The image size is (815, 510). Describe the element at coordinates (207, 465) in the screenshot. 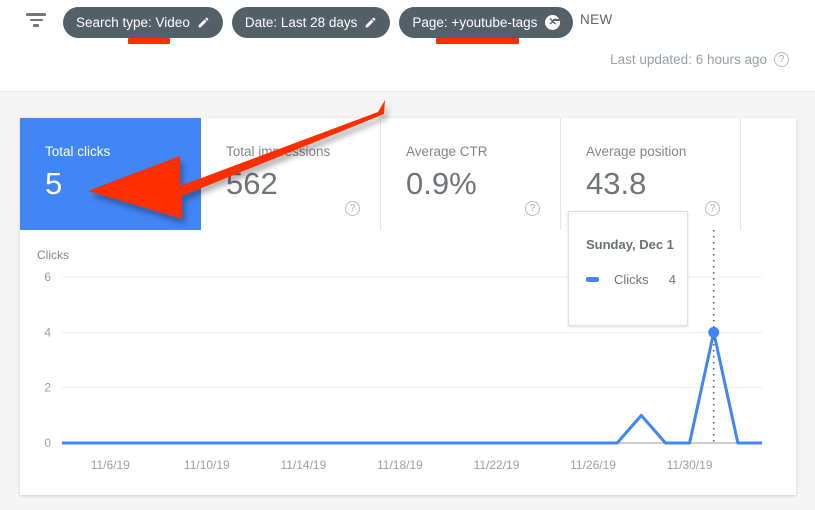

I see `svg-text: 11/10/19` at that location.